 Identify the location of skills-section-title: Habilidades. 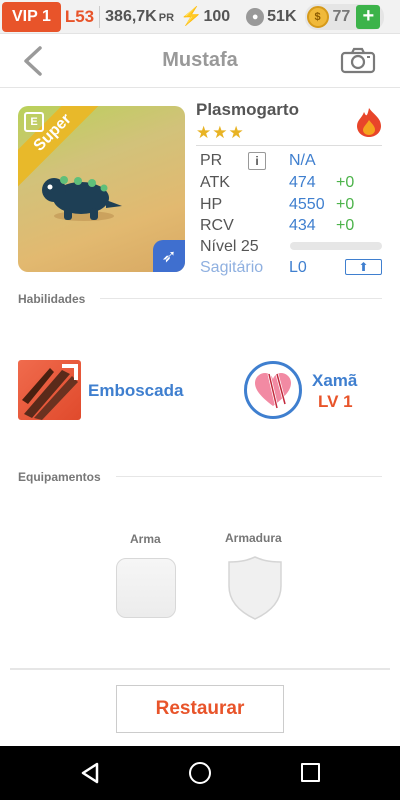
(52, 299).